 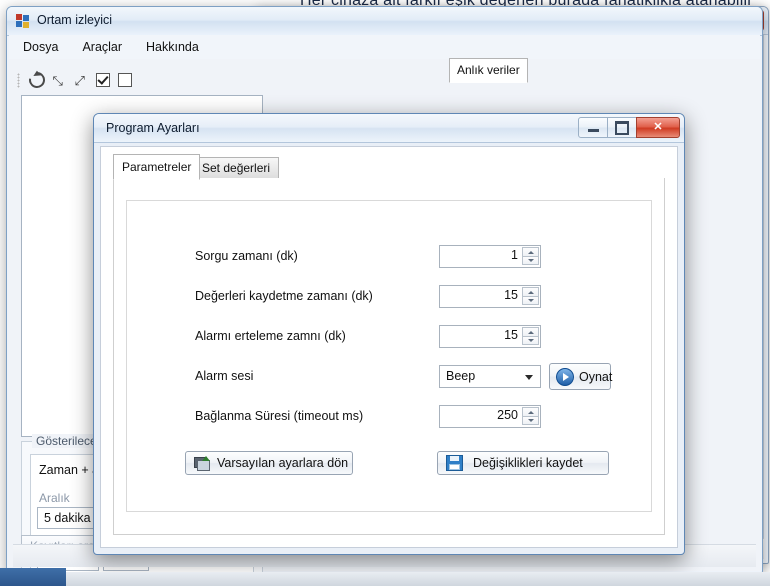 I want to click on alarm-erteleme-spin-buttons, so click(x=530, y=336).